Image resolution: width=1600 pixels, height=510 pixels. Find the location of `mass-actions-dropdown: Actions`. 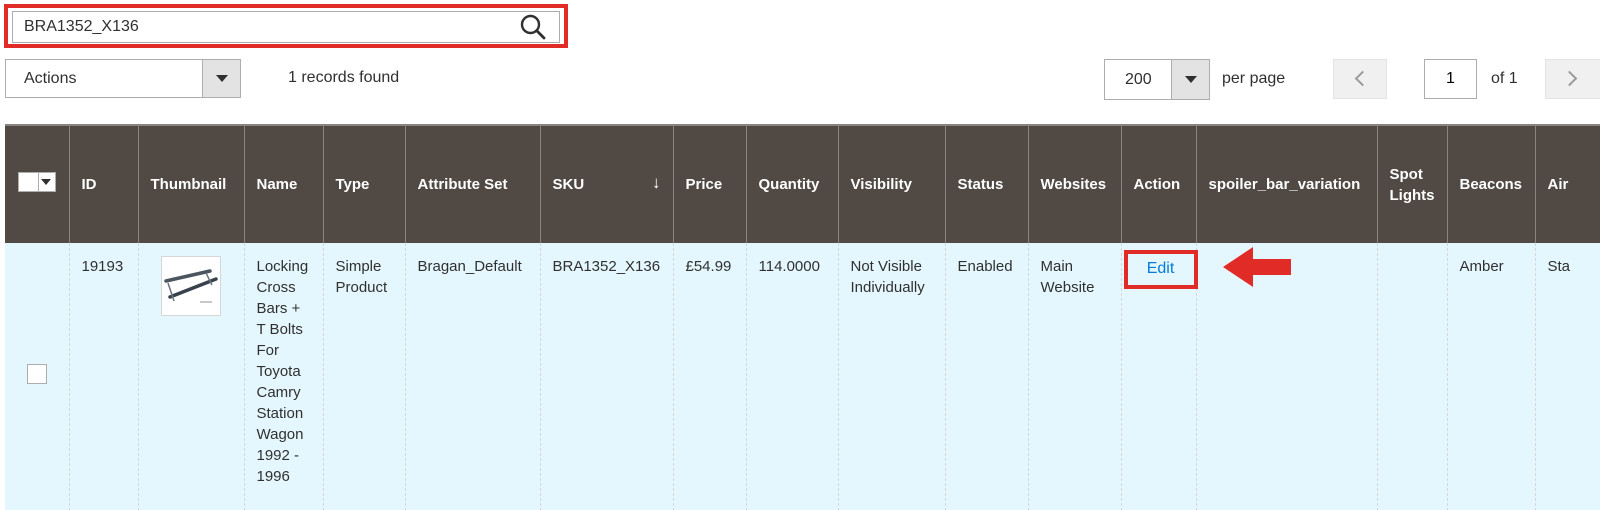

mass-actions-dropdown: Actions is located at coordinates (123, 78).